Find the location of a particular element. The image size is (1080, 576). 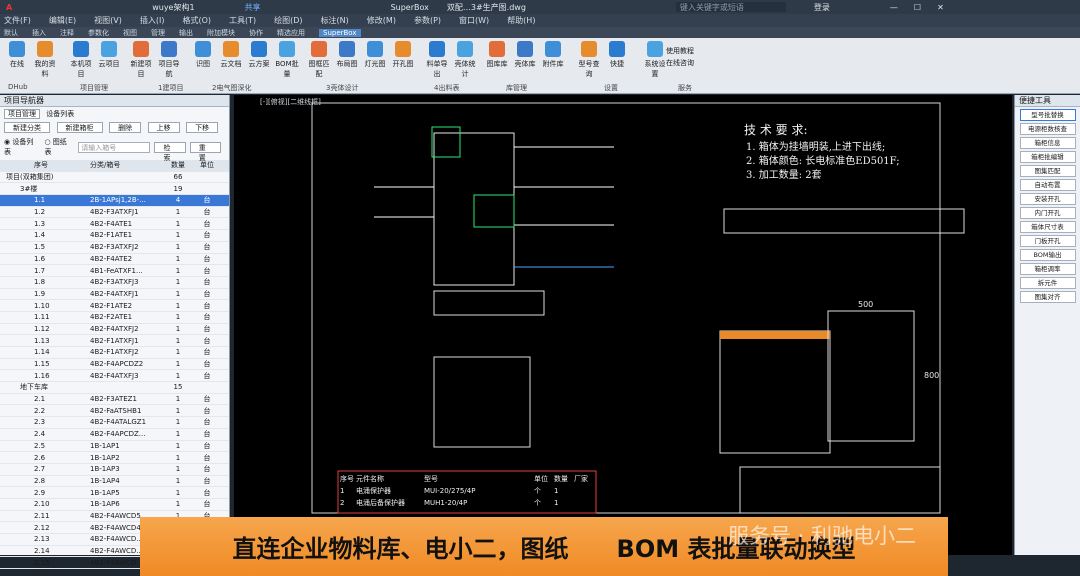

tool-button: 箱体尺寸表 is located at coordinates (1047, 227).